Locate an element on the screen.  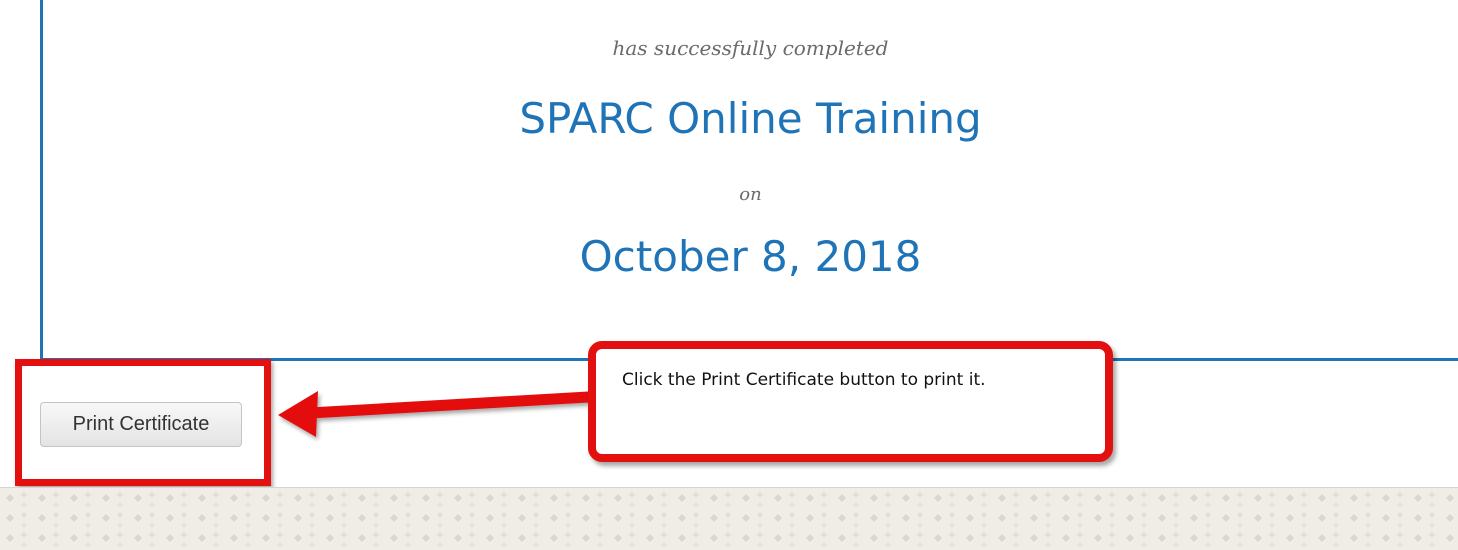
arrow-icon is located at coordinates (442, 413).